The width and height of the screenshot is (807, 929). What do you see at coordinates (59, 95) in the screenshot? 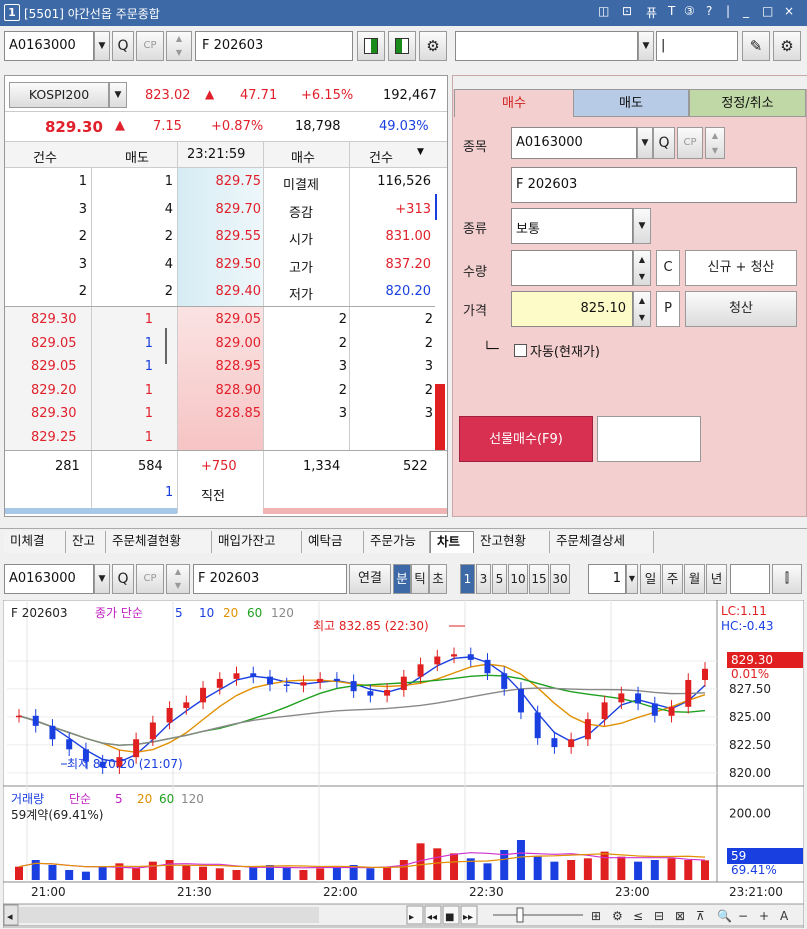
I see `index-select: KOSPI200` at bounding box center [59, 95].